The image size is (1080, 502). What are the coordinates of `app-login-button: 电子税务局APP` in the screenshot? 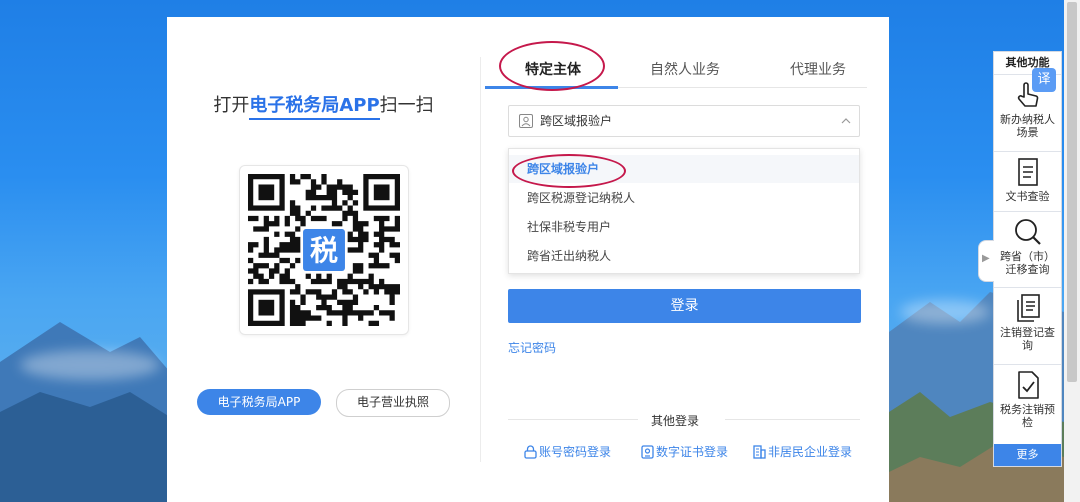 It's located at (259, 402).